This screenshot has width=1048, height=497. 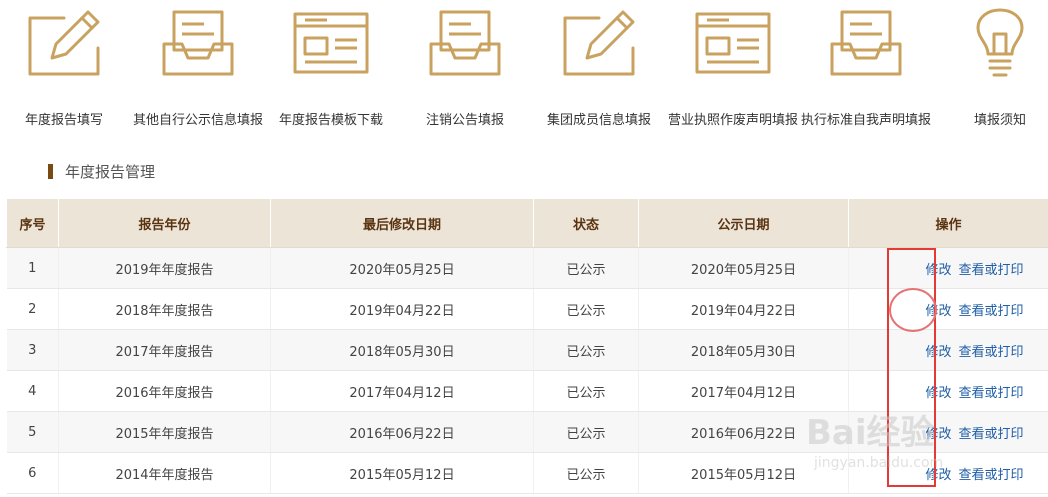 I want to click on fill-instructions-button: 填报须知, so click(x=990, y=70).